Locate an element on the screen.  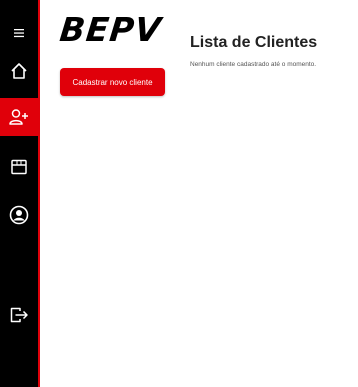
sidebar-item-products is located at coordinates (19, 167).